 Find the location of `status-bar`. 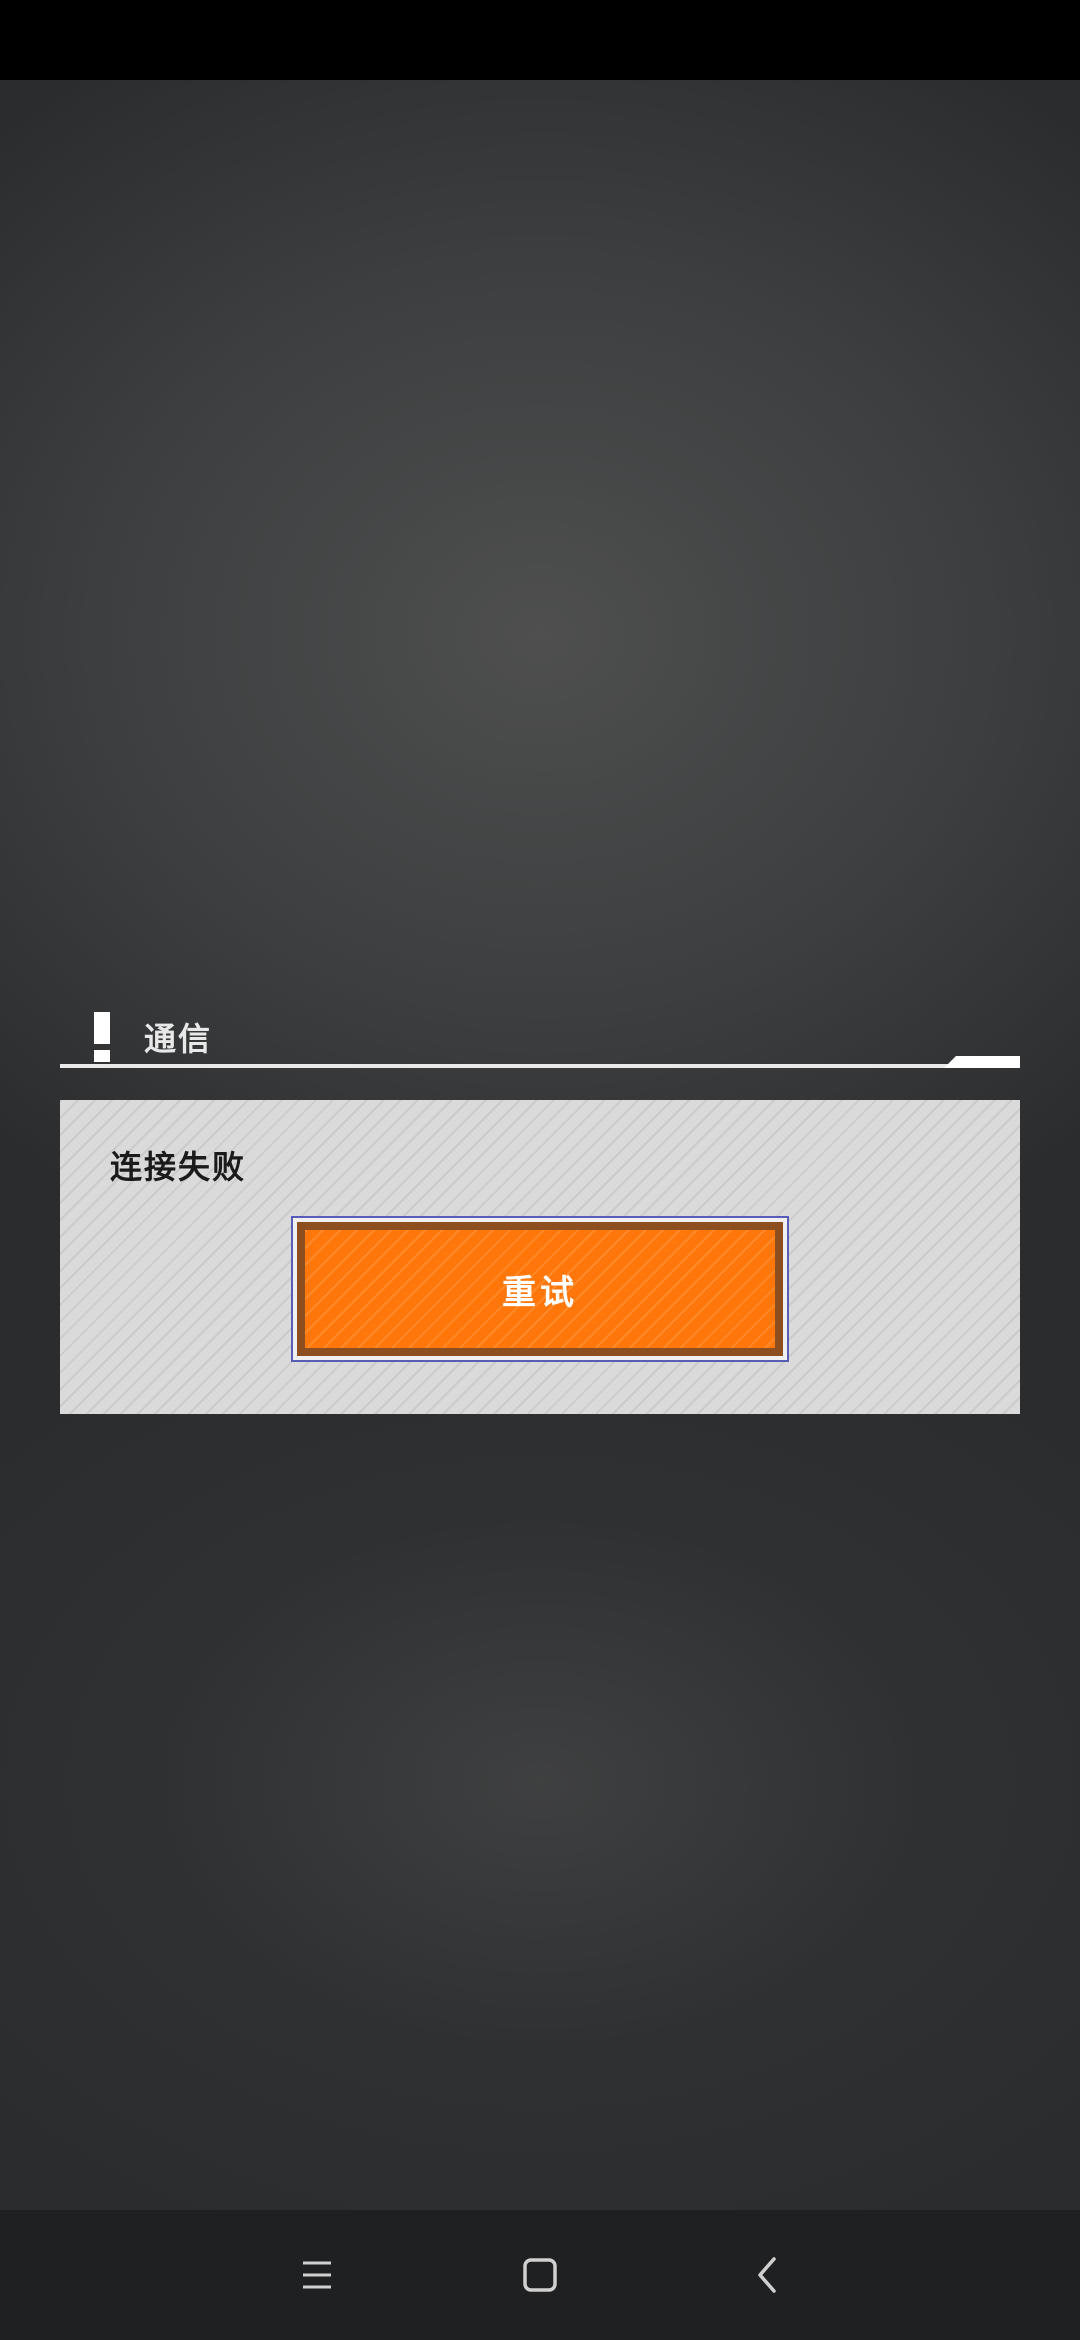

status-bar is located at coordinates (540, 40).